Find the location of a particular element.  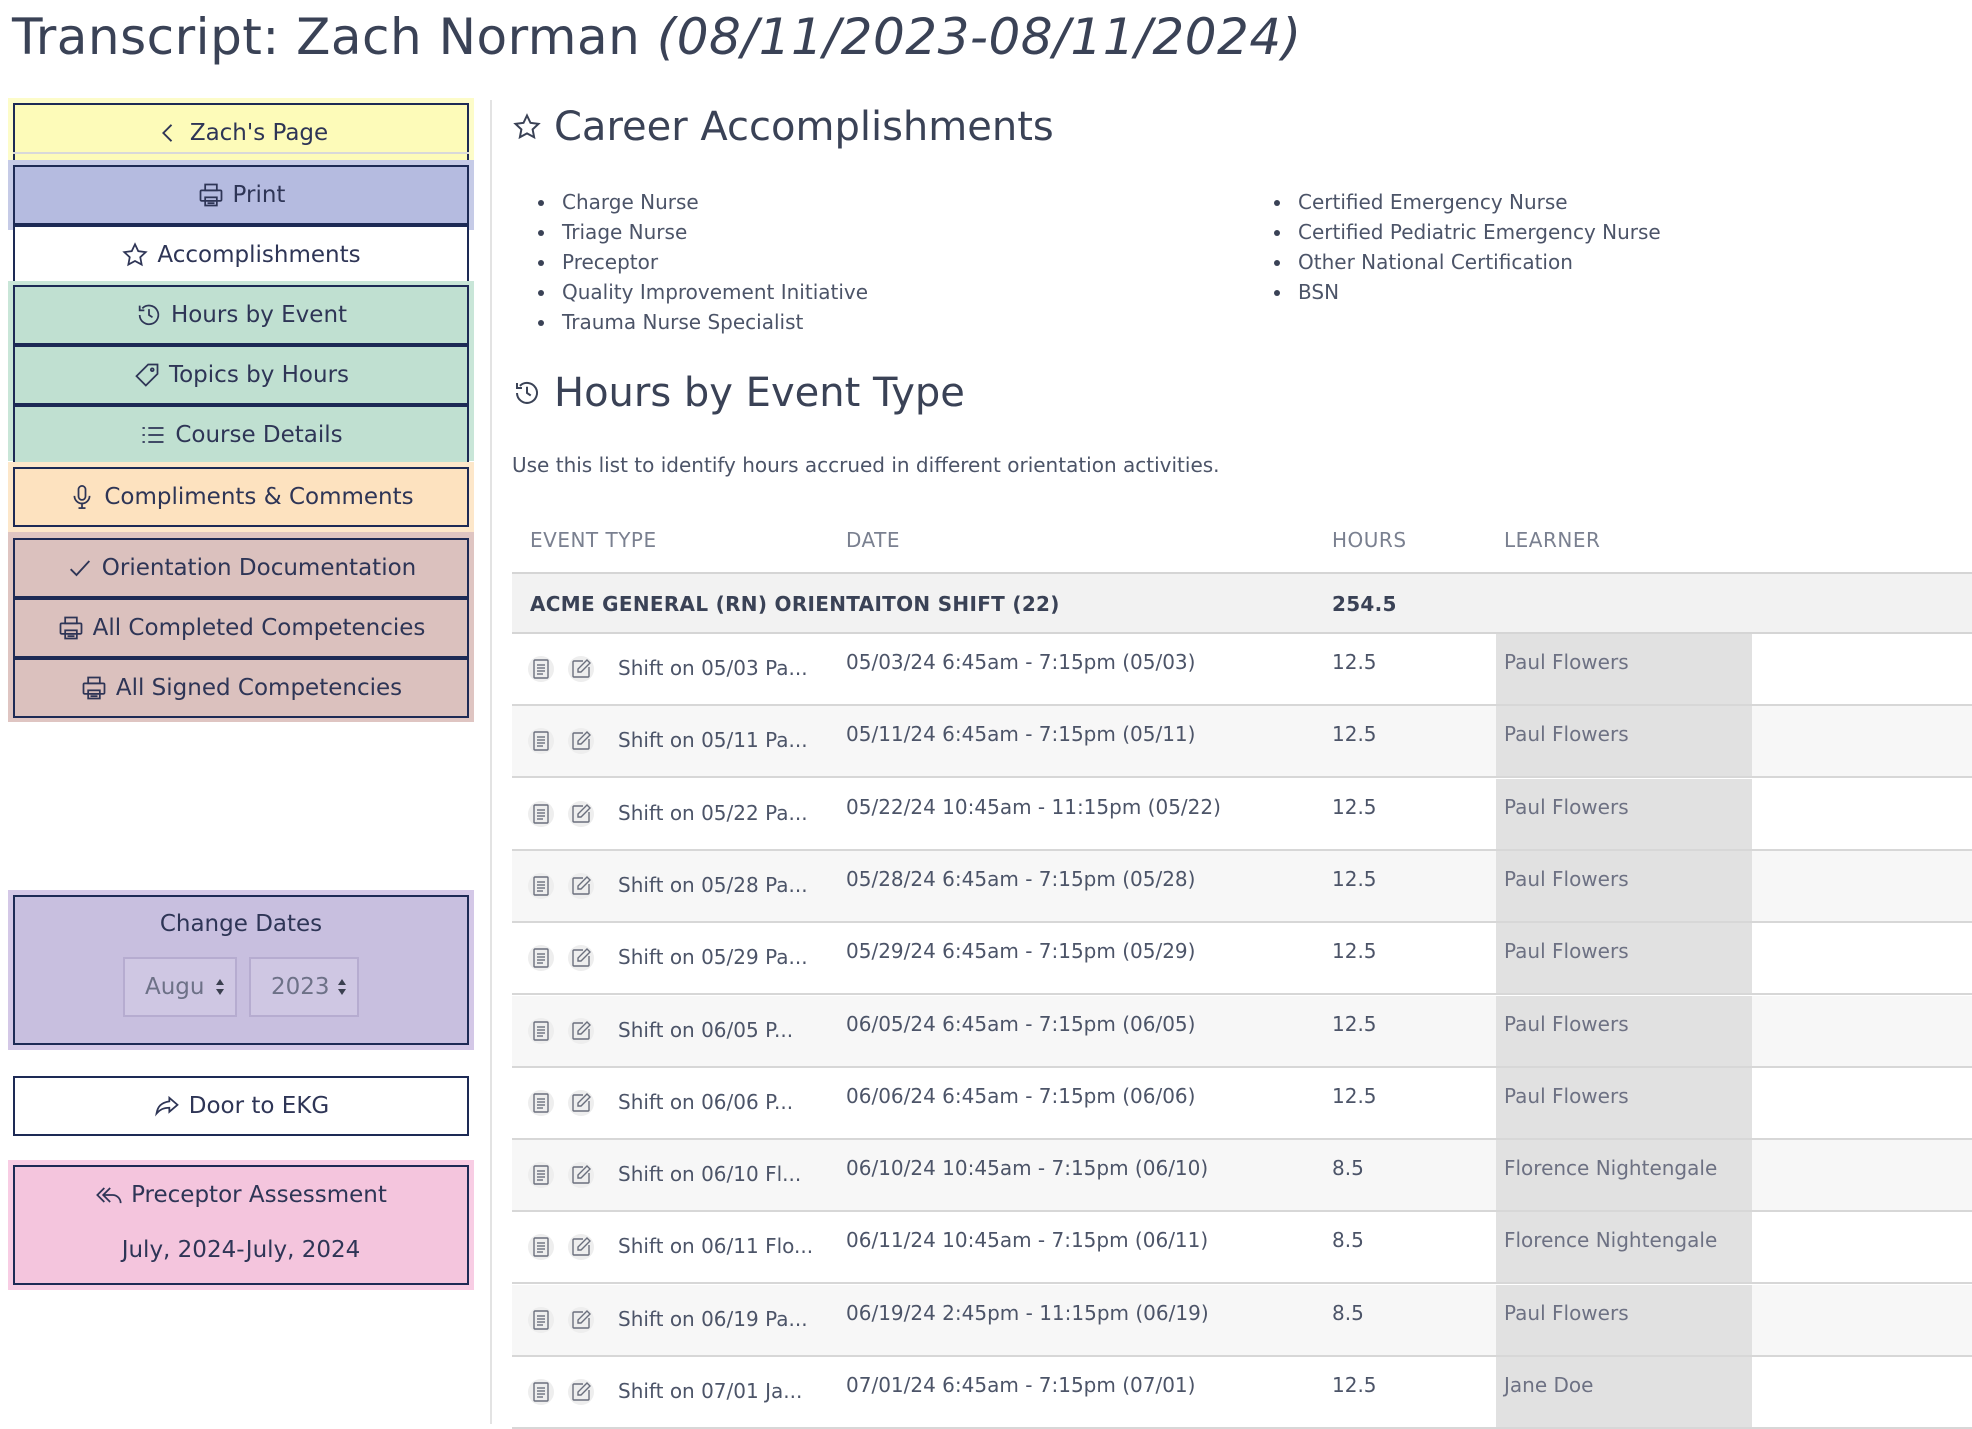

date-cell: 05/29/24 6:45am - 7:15pm (05/29) is located at coordinates (1021, 951).